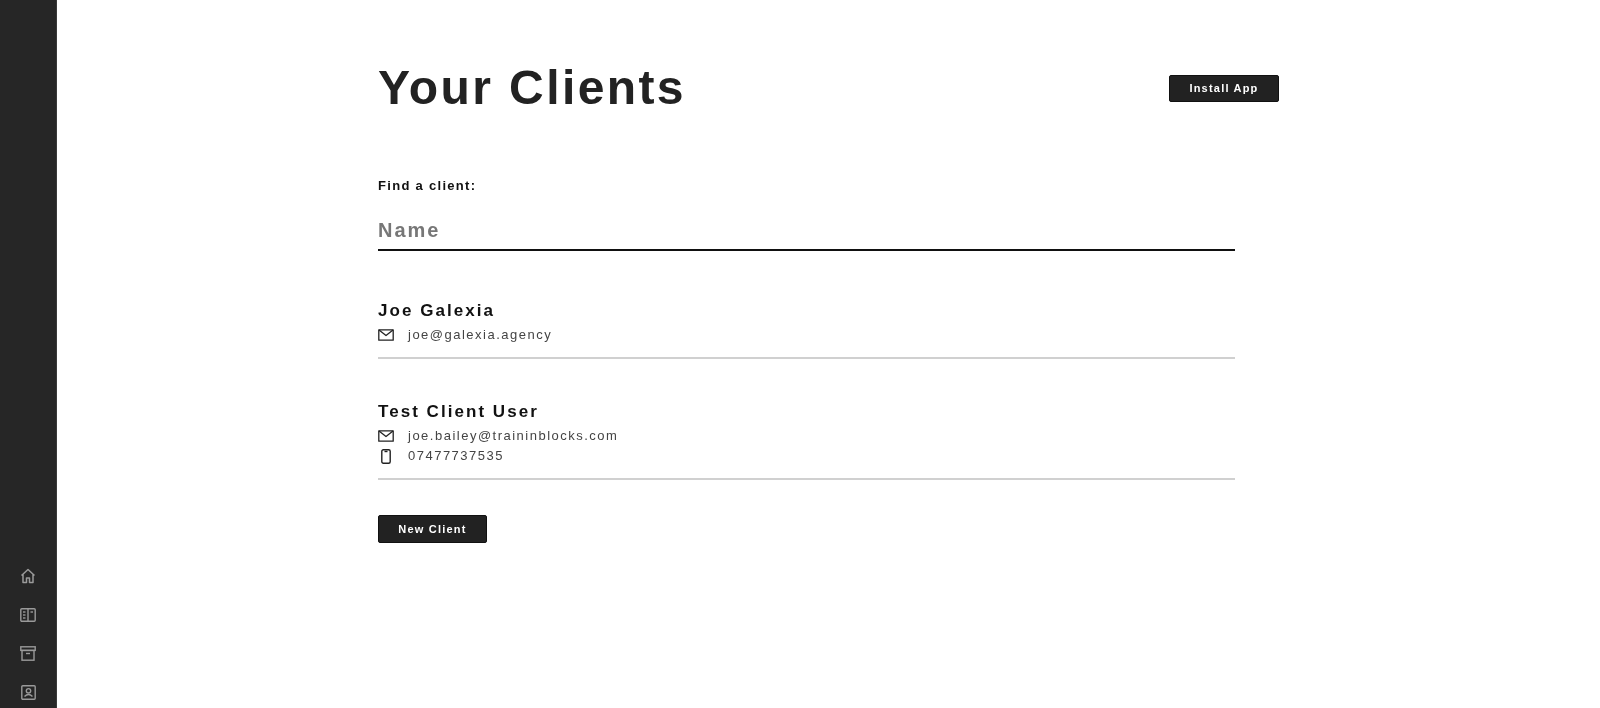 This screenshot has height=708, width=1600. What do you see at coordinates (458, 412) in the screenshot?
I see `client-name: Test Client User` at bounding box center [458, 412].